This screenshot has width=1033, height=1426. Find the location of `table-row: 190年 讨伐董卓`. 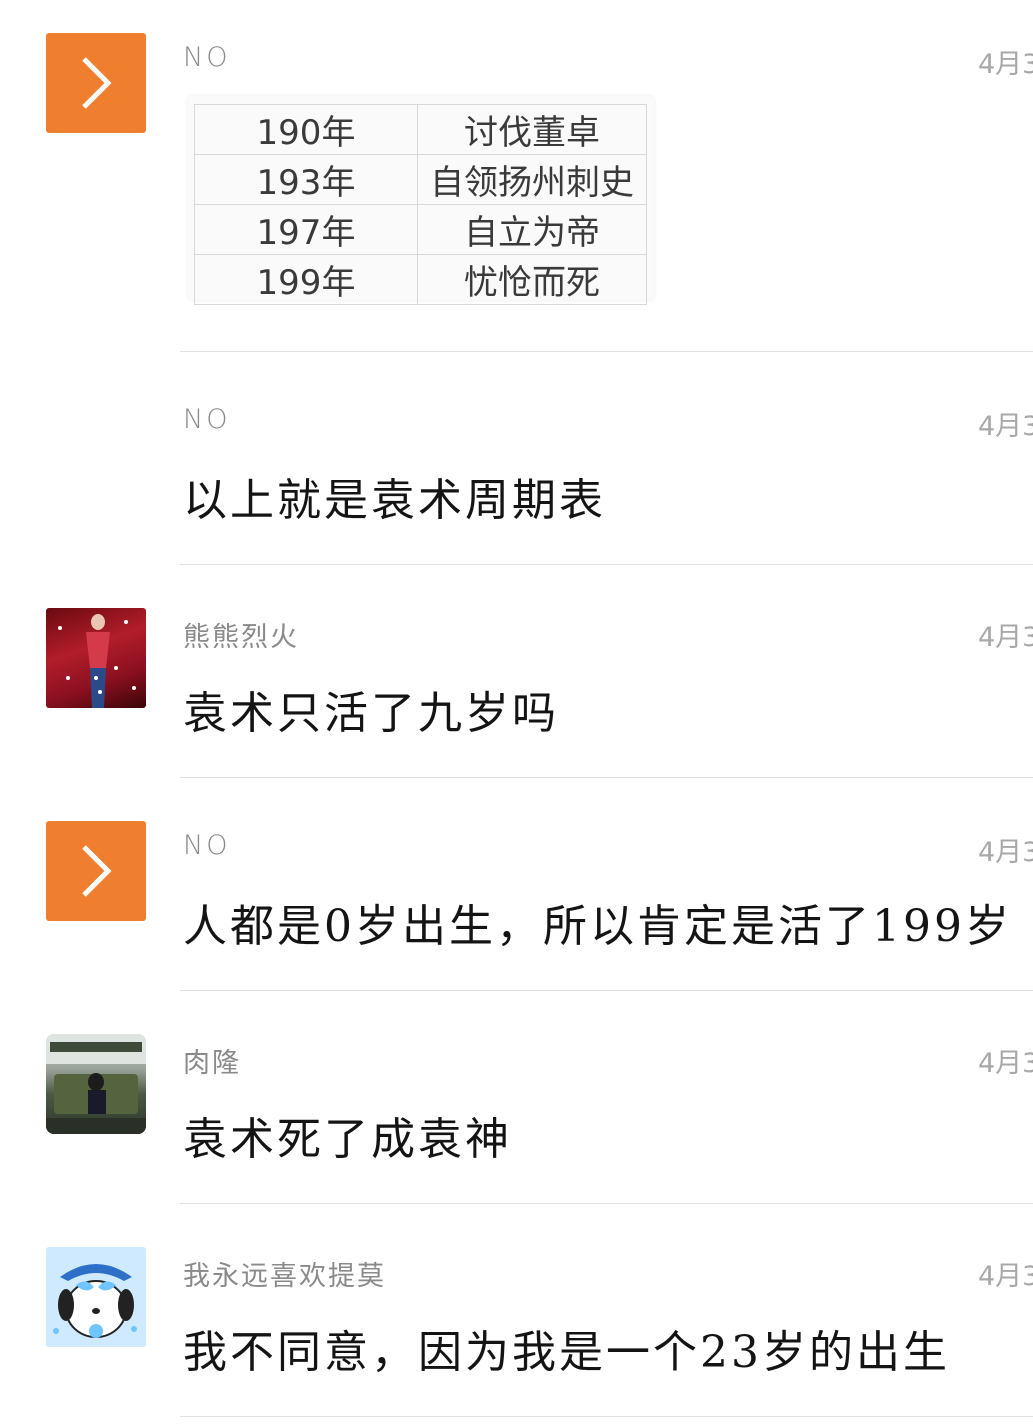

table-row: 190年 讨伐董卓 is located at coordinates (420, 129).